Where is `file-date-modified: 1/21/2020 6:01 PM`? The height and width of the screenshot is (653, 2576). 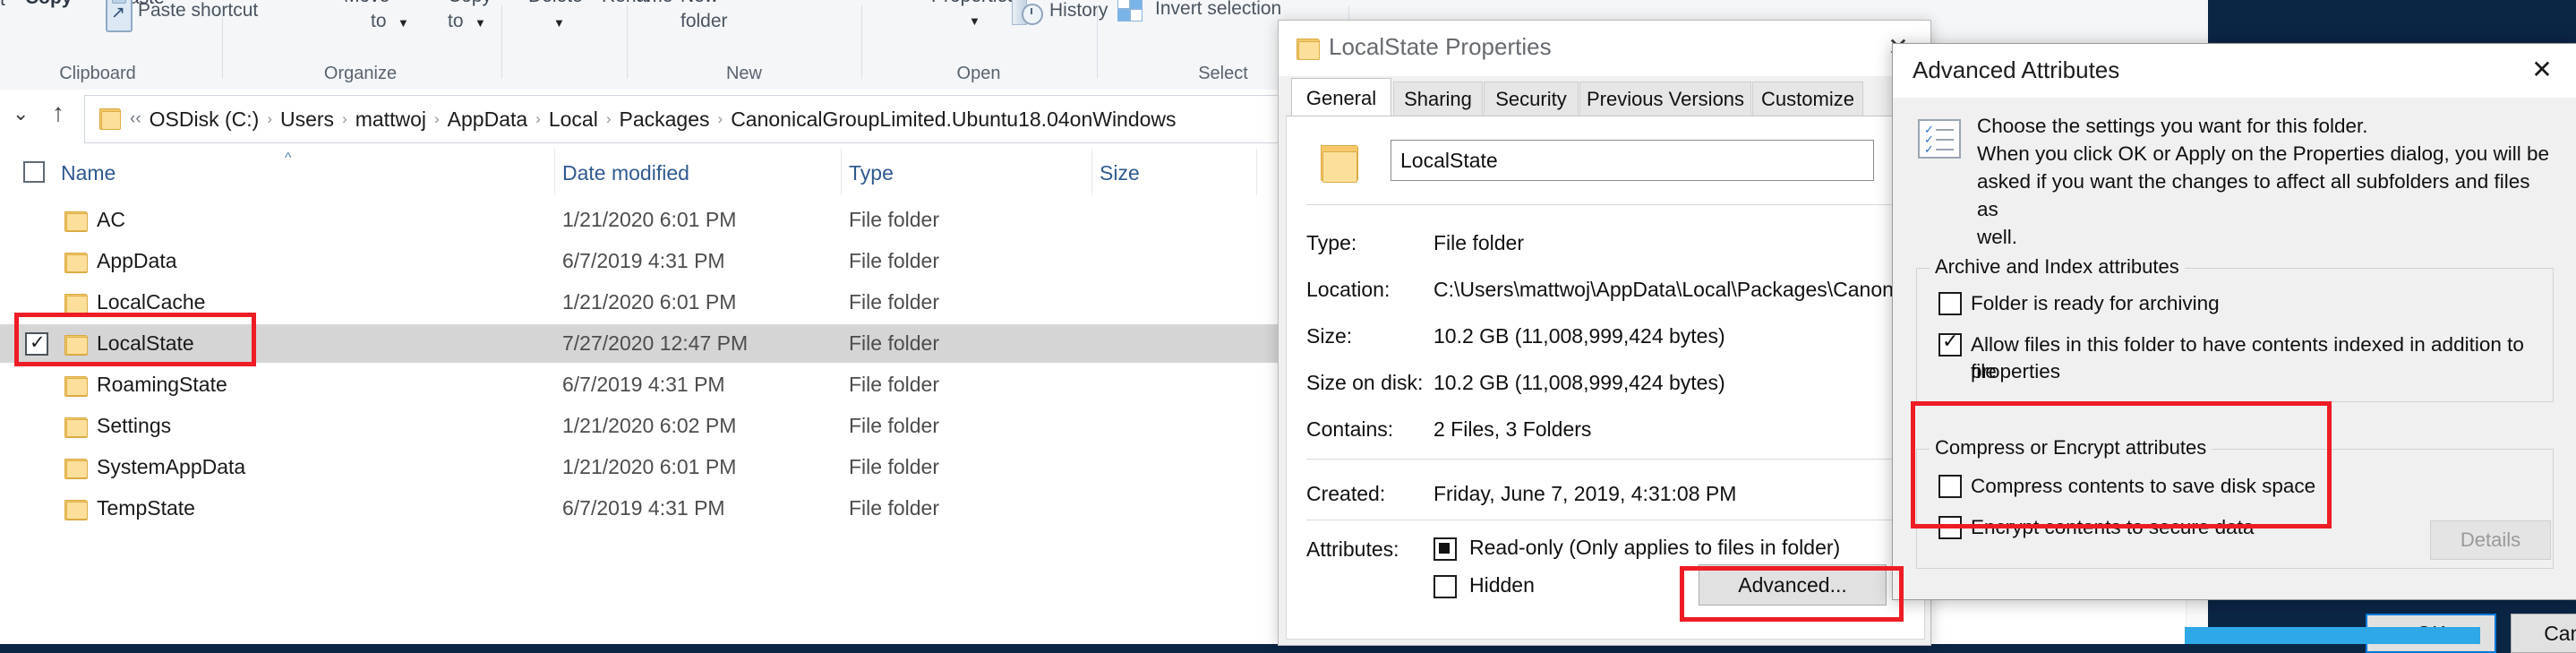 file-date-modified: 1/21/2020 6:01 PM is located at coordinates (649, 219).